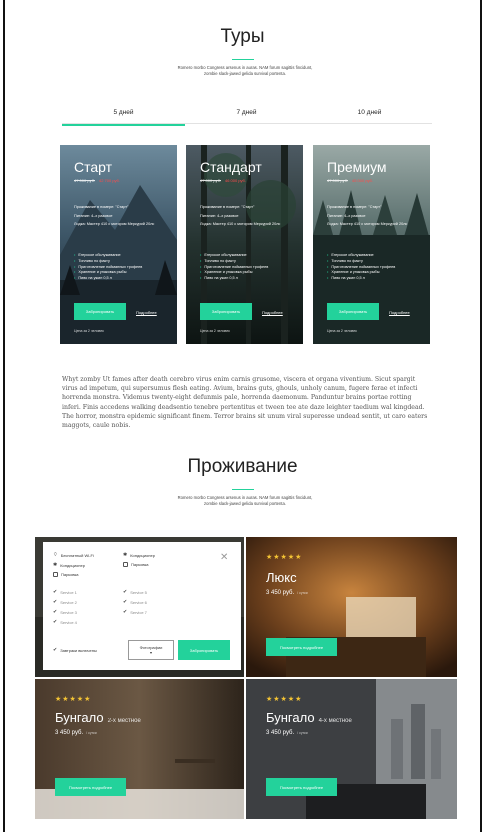 The image size is (485, 832). Describe the element at coordinates (125, 555) in the screenshot. I see `snowflake-icon: ✱` at that location.